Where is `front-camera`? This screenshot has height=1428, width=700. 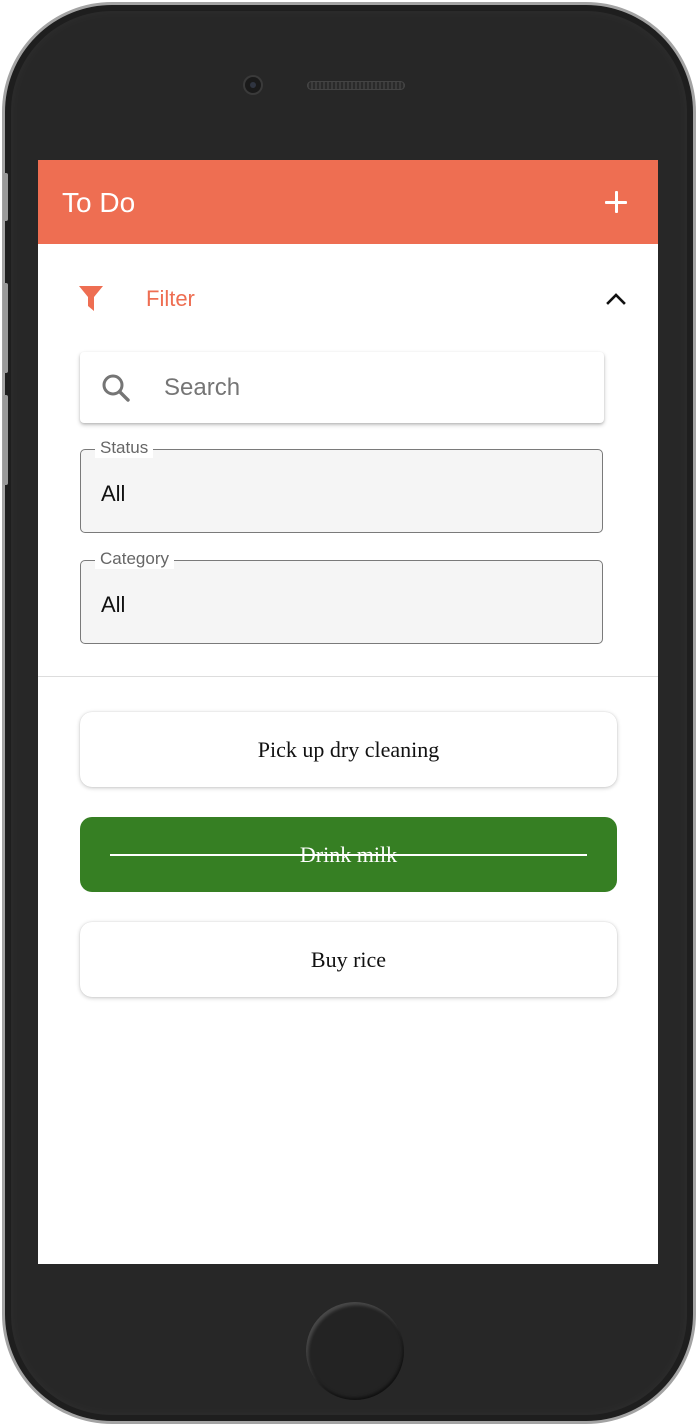
front-camera is located at coordinates (253, 85).